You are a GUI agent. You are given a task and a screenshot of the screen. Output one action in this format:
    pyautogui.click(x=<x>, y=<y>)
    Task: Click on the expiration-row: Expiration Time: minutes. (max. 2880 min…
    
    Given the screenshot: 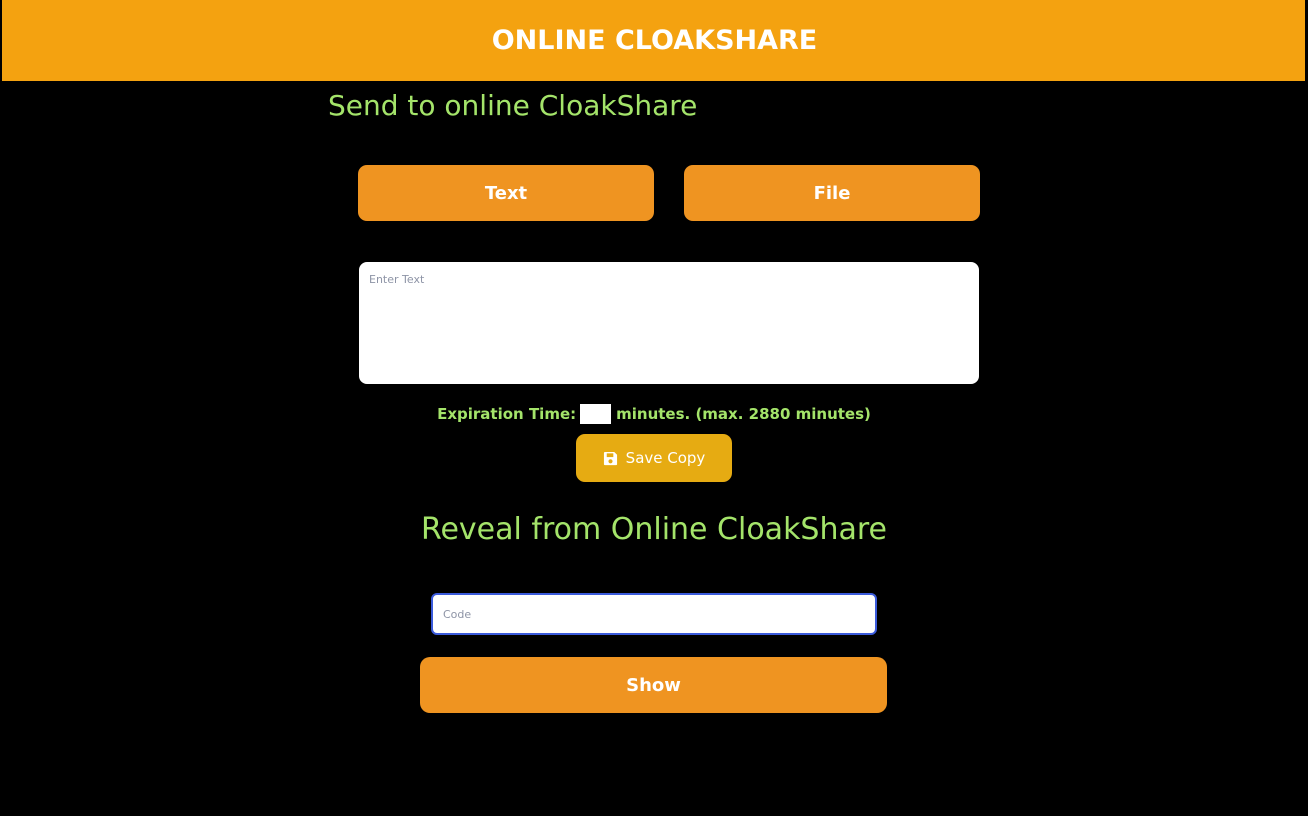 What is the action you would take?
    pyautogui.click(x=654, y=414)
    